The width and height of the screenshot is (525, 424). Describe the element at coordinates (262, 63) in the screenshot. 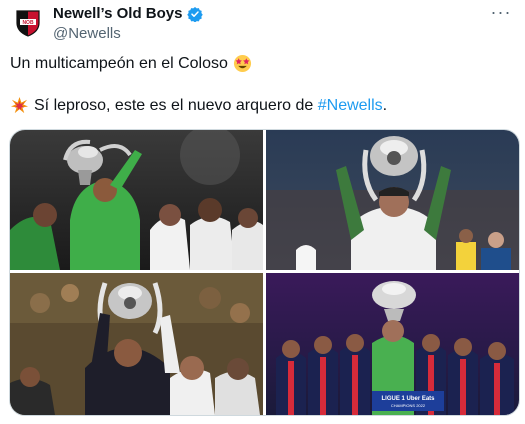

I see `tweet-line-1: Un multicampeón en el Coloso` at that location.